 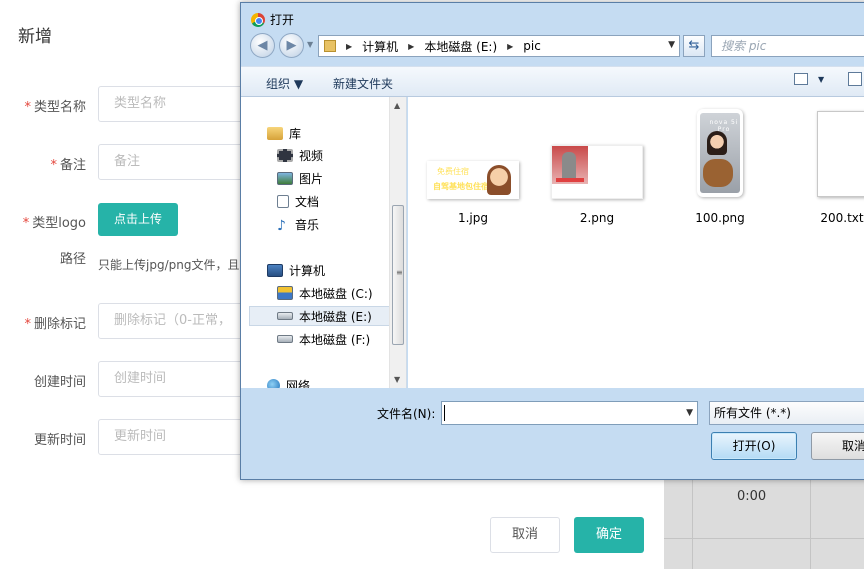 I want to click on image-thumbnail, so click(x=597, y=172).